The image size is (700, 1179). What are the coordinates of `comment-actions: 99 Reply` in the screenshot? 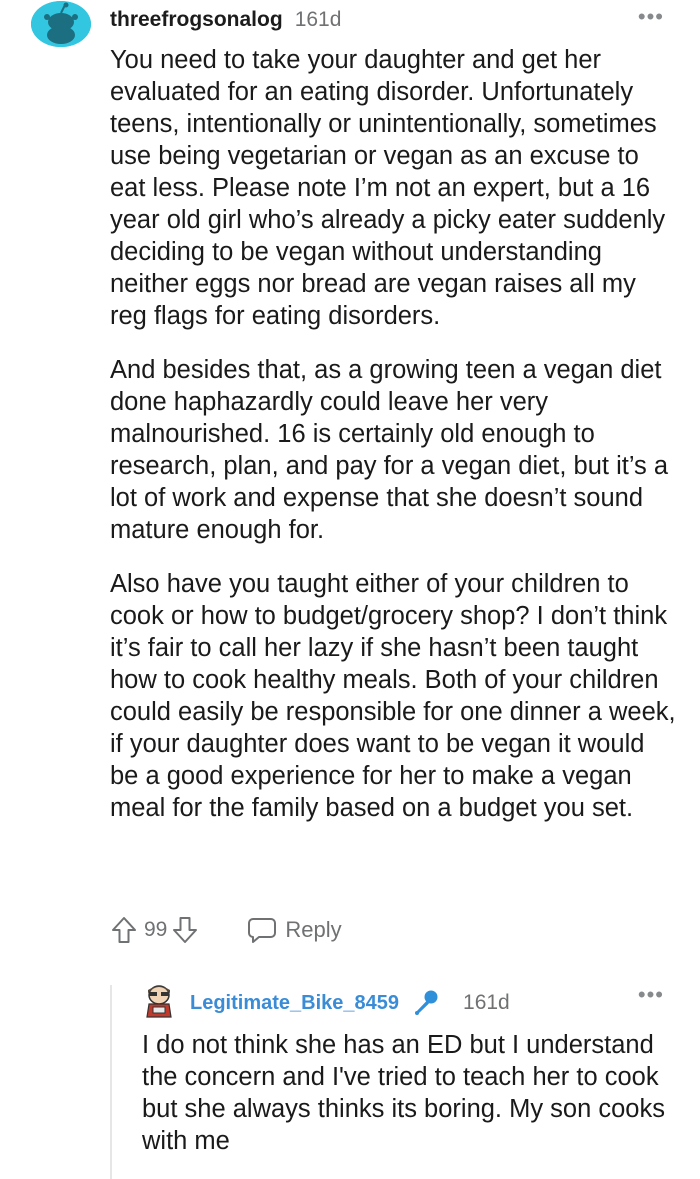 It's located at (226, 930).